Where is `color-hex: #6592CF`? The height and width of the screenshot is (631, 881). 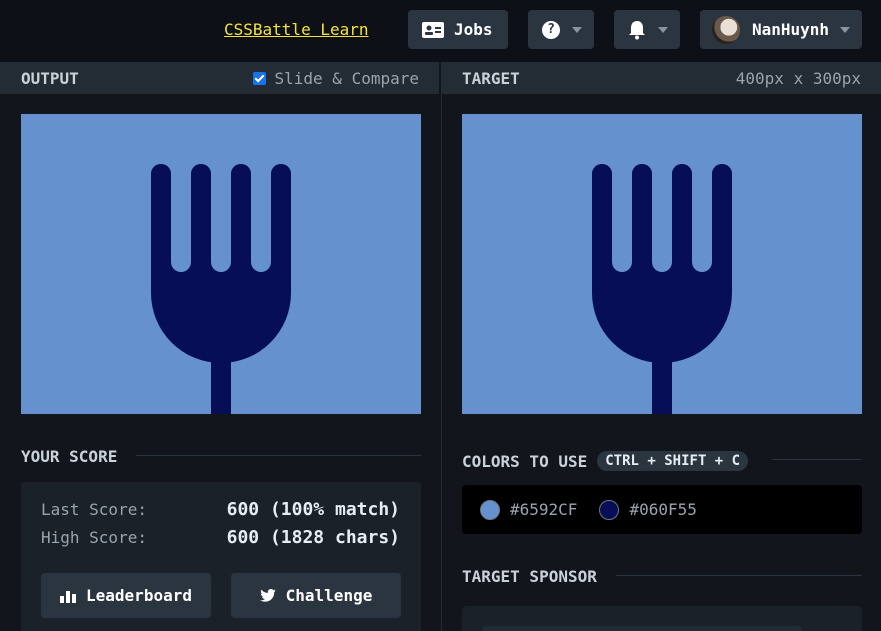
color-hex: #6592CF is located at coordinates (544, 509).